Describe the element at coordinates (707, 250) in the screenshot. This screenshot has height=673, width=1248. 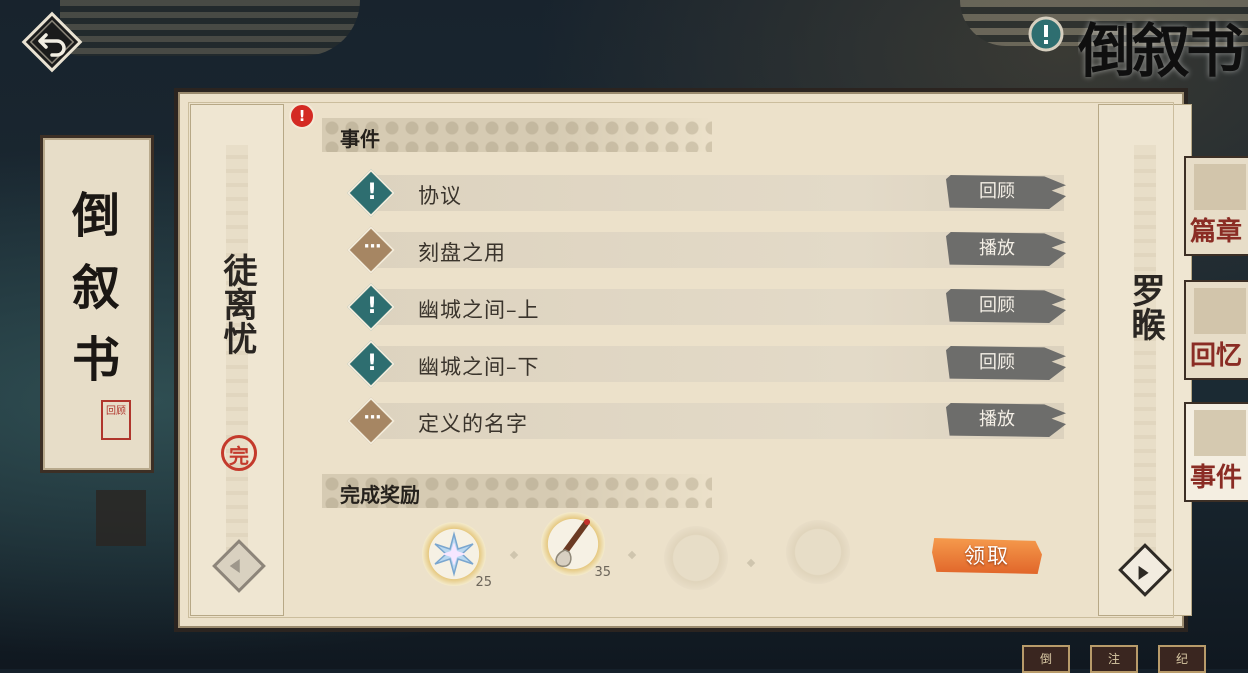
I see `event-row: ··· 刻盘之用 播放` at that location.